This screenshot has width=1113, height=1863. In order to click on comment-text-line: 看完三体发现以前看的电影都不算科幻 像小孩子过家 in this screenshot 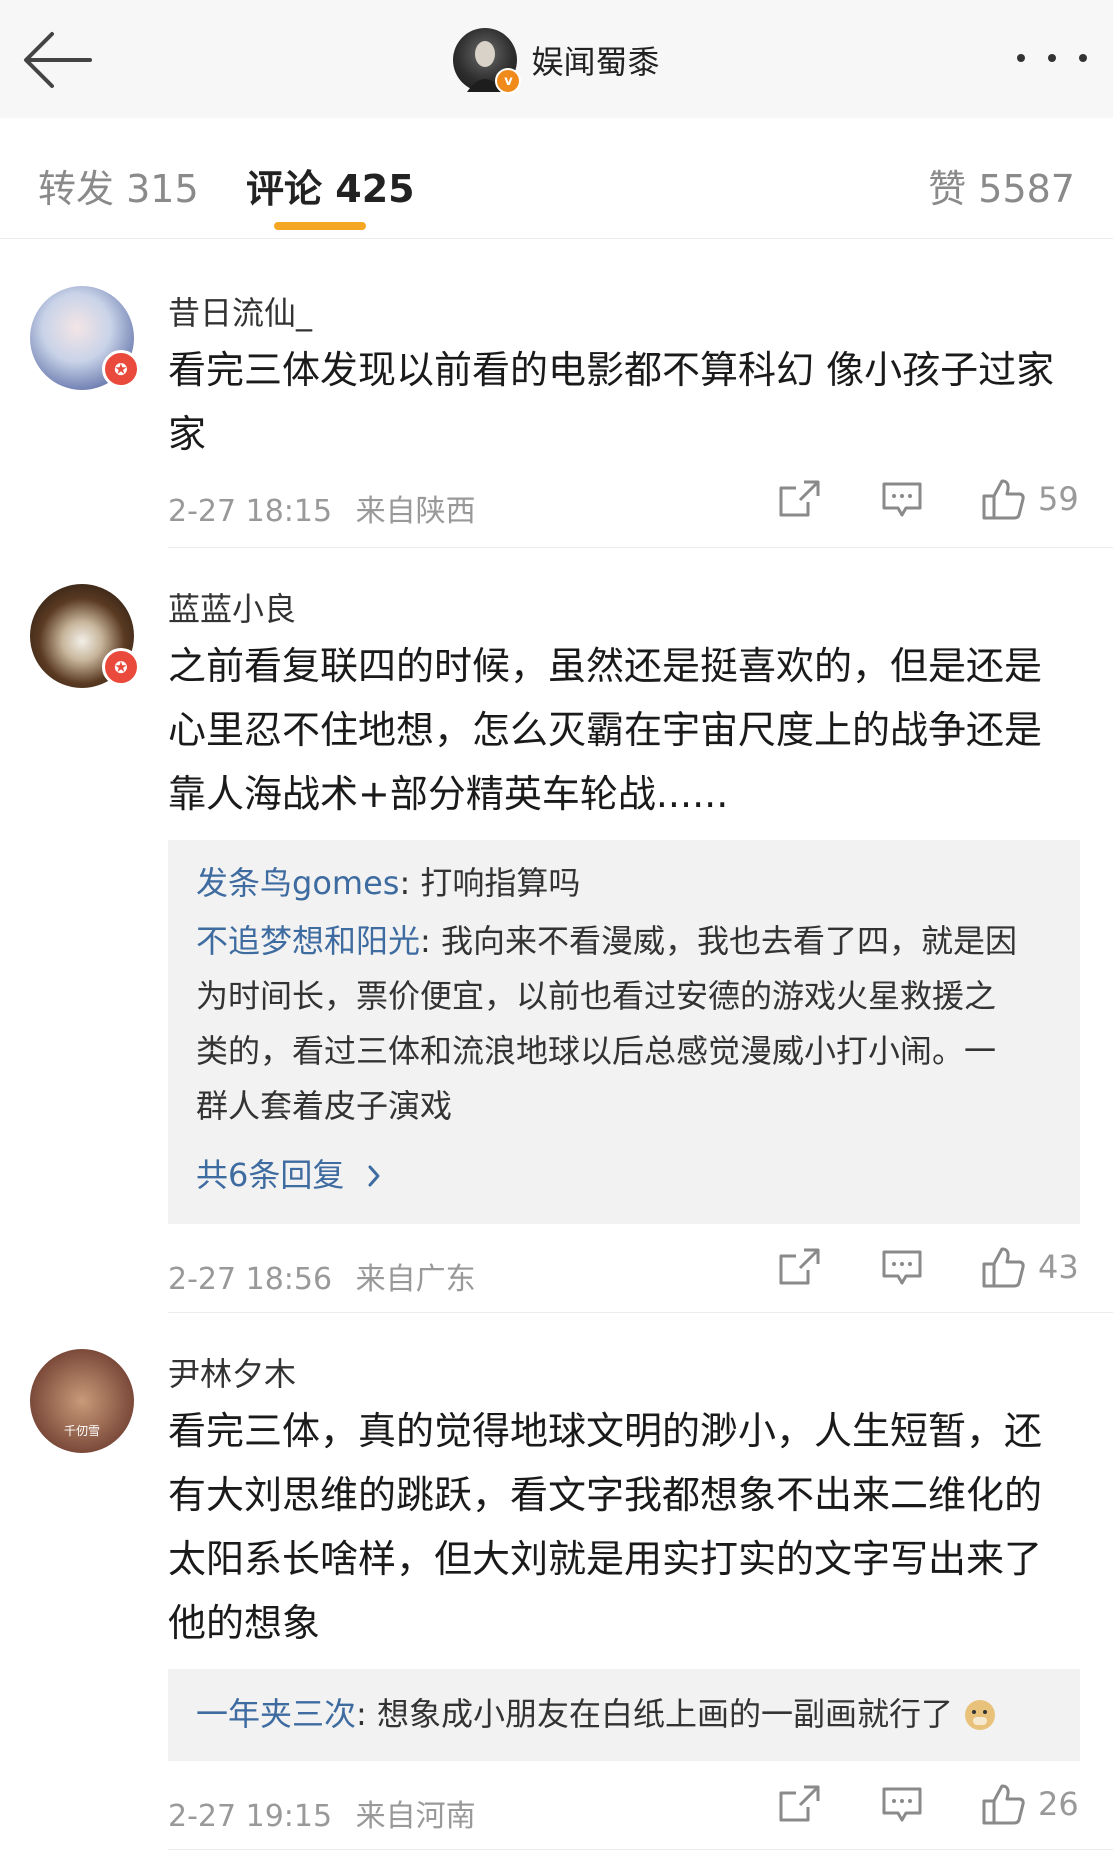, I will do `click(611, 370)`.